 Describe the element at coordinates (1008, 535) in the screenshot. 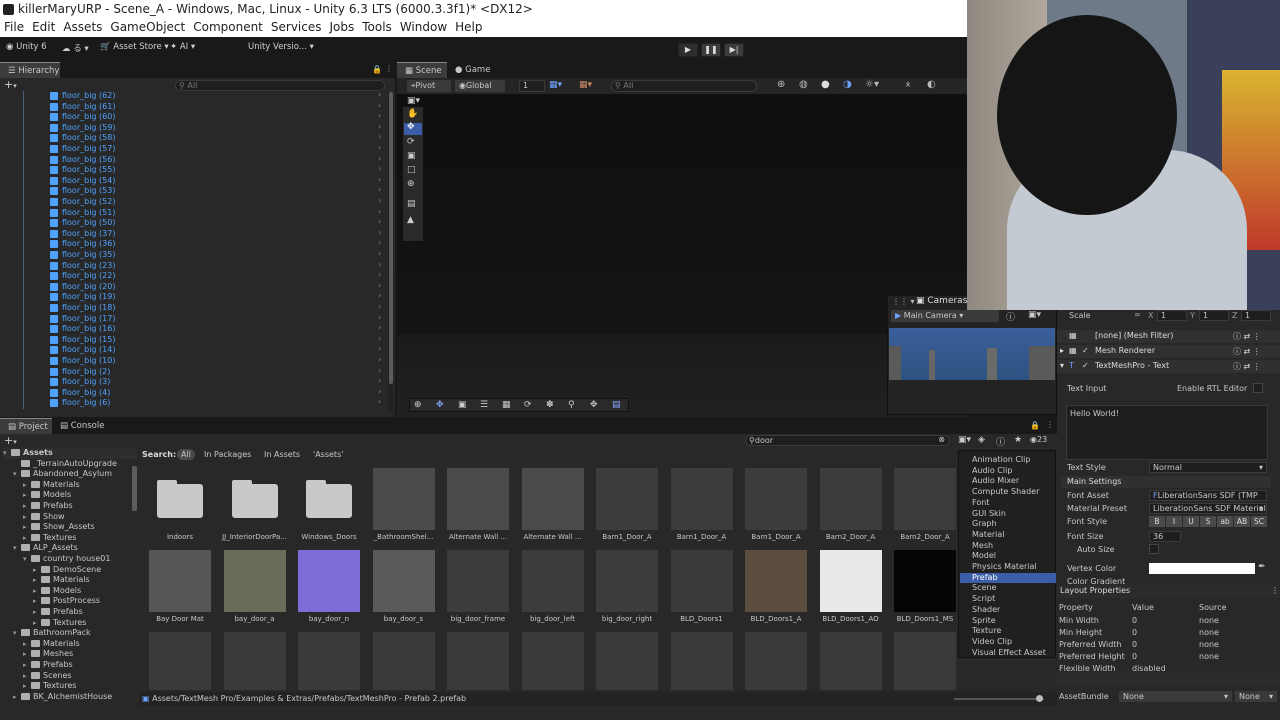

I see `type-filter-item: Material` at that location.